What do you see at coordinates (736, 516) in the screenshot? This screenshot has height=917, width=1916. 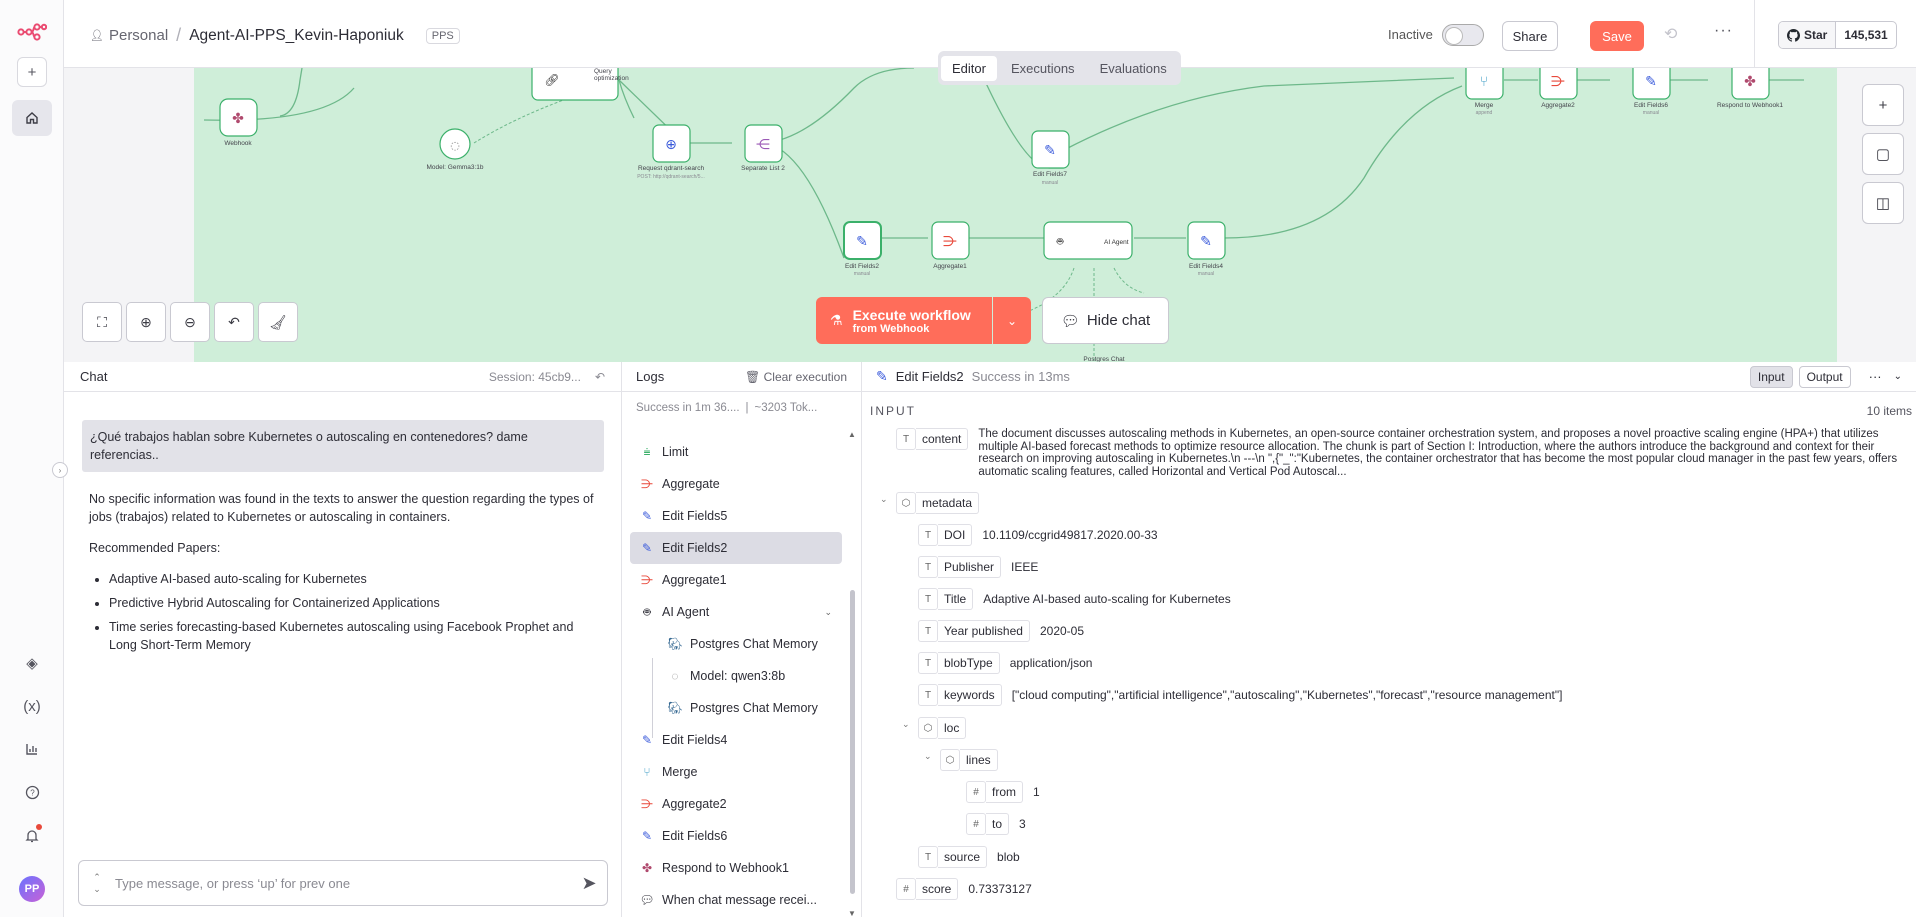 I see `log-item-edit-fields5: ✎ Edit Fields5` at bounding box center [736, 516].